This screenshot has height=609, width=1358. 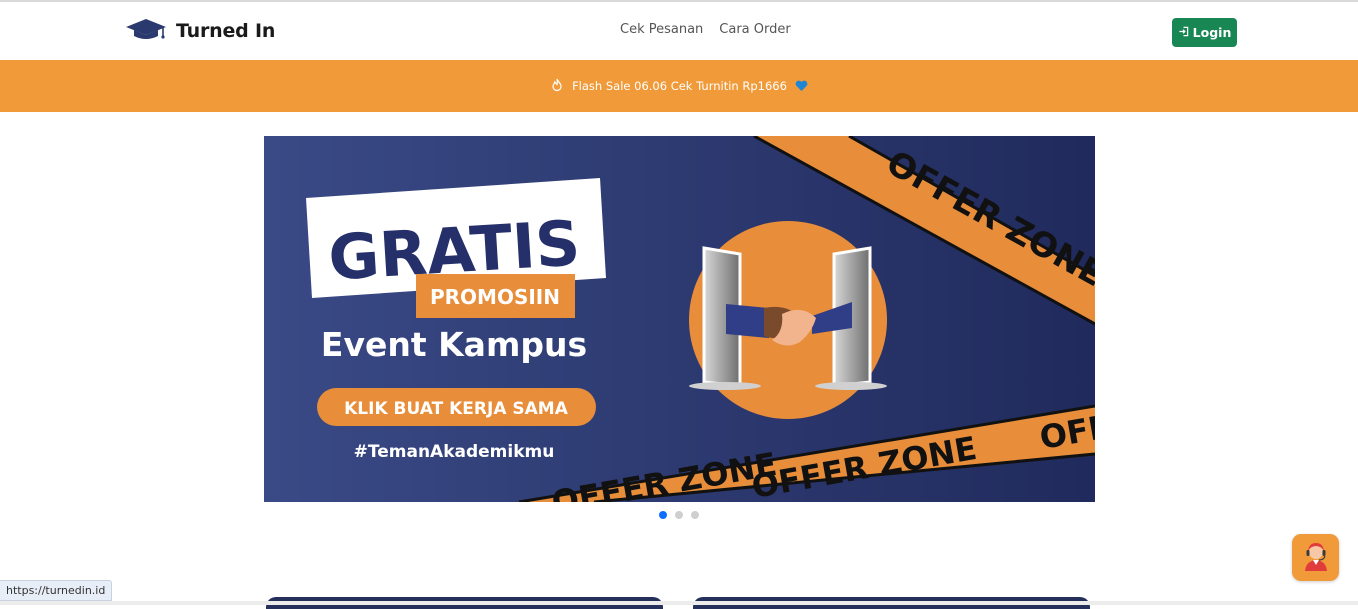 I want to click on navbar: Turned In Cek Pesanan Cara Order Login, so click(x=679, y=31).